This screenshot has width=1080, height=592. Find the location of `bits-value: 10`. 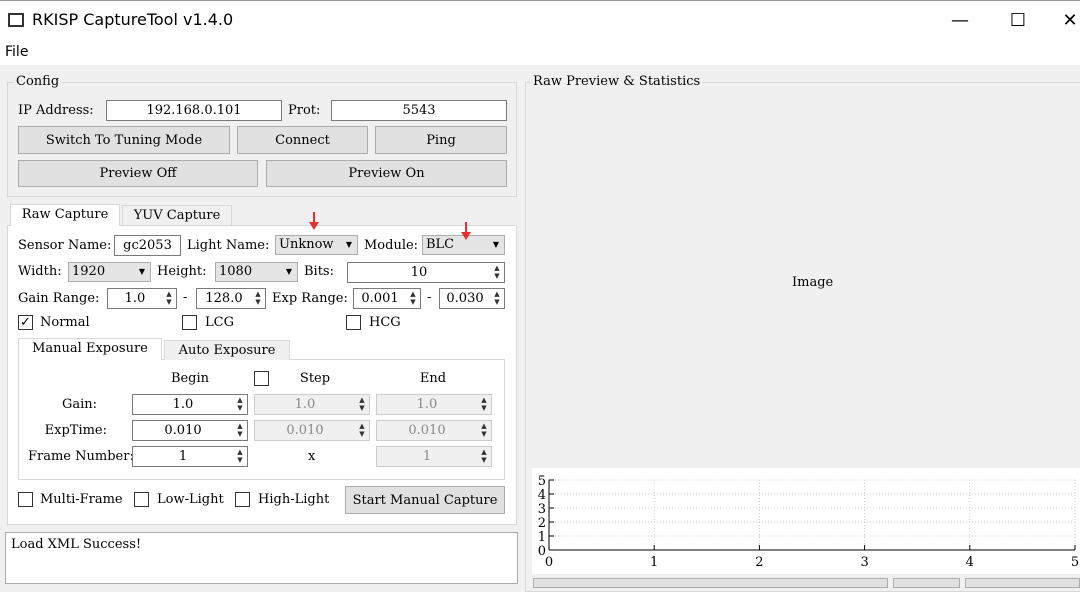

bits-value: 10 is located at coordinates (419, 272).